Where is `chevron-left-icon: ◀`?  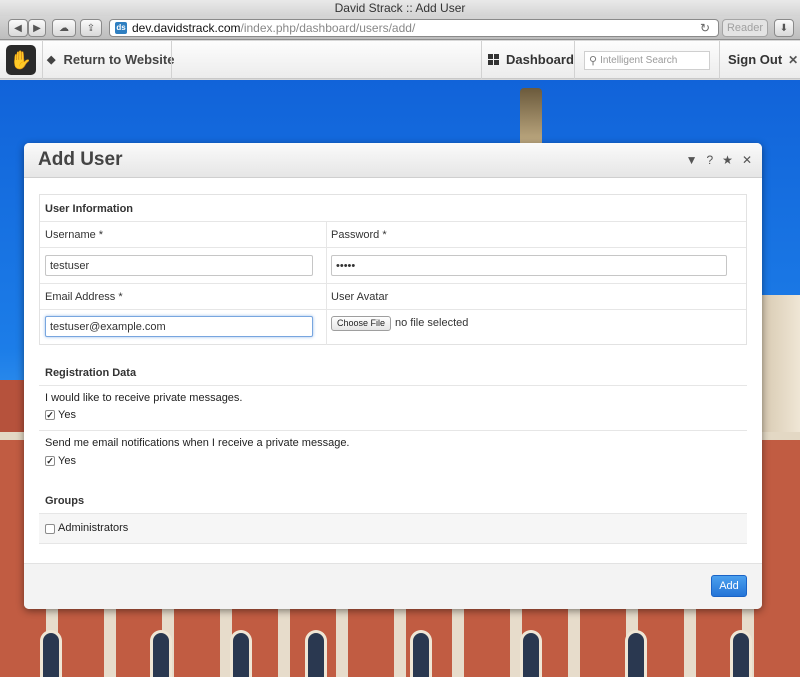
chevron-left-icon: ◀ is located at coordinates (18, 28).